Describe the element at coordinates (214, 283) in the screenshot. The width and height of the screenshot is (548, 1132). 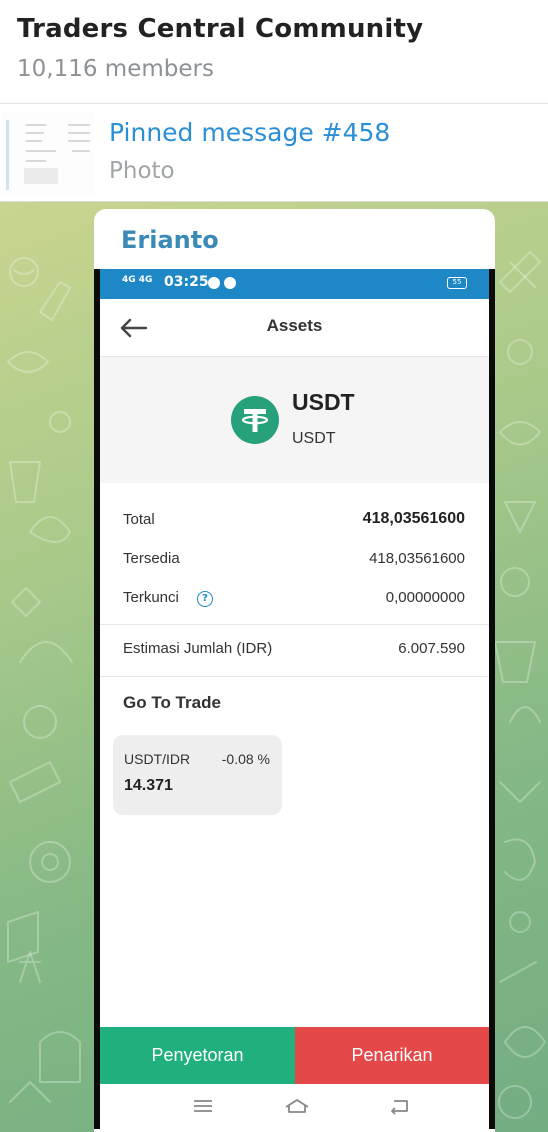
I see `notification-icon` at that location.